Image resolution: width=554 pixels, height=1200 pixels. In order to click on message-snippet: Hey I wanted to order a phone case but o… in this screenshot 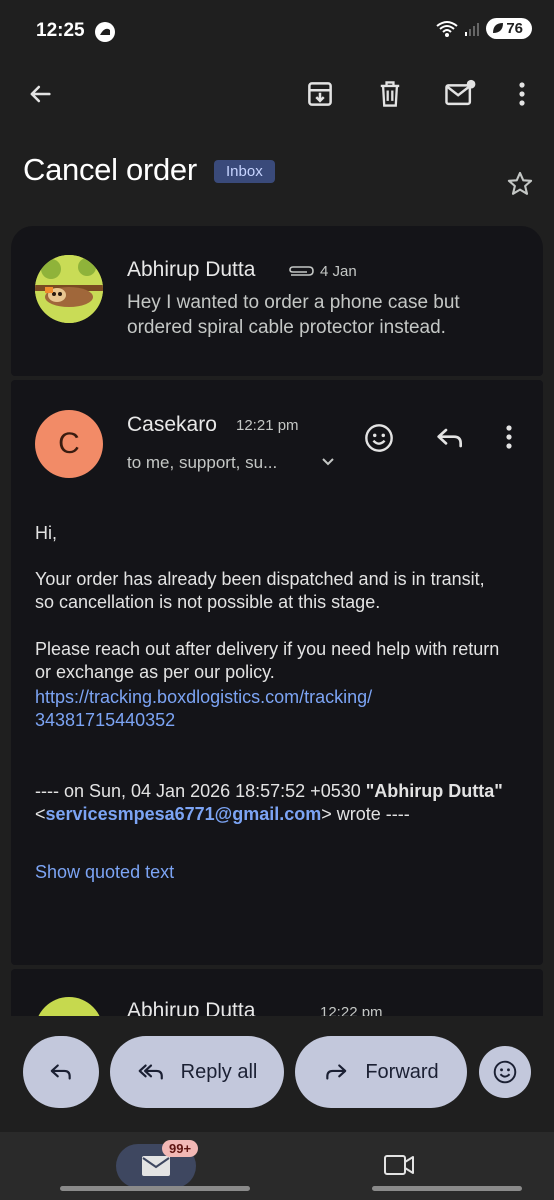, I will do `click(293, 315)`.